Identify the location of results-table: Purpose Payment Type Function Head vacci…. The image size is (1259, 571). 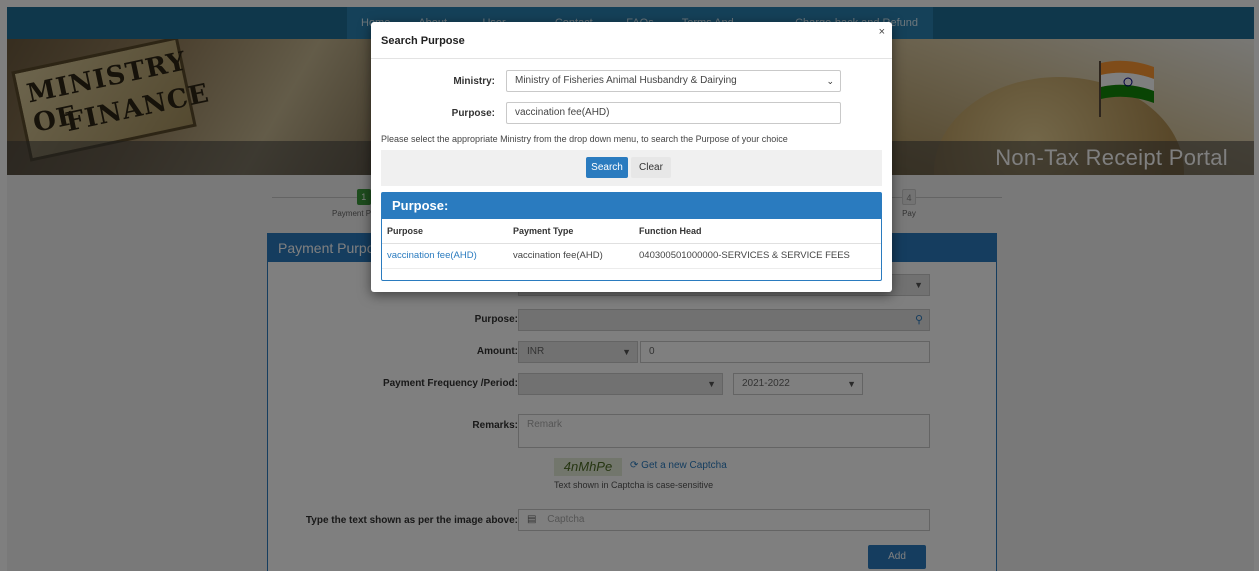
(631, 244).